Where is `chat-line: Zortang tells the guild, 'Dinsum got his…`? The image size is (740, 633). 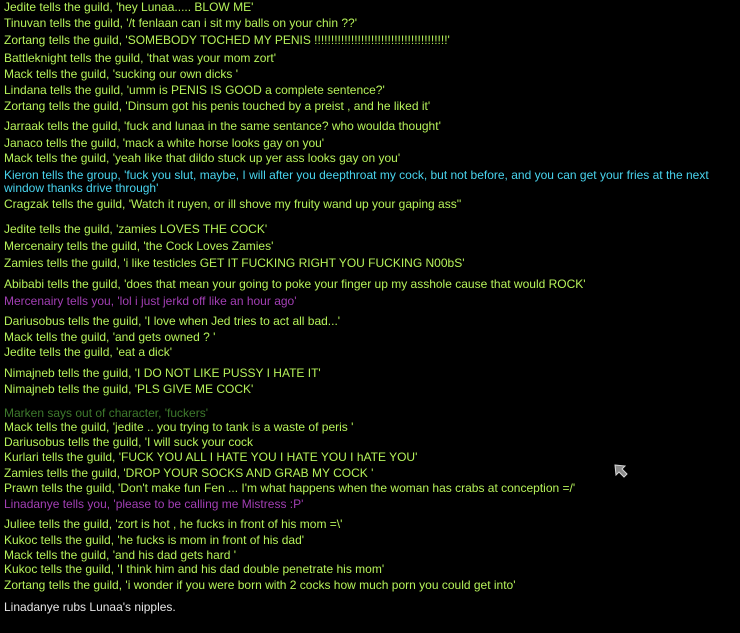
chat-line: Zortang tells the guild, 'Dinsum got his… is located at coordinates (217, 106).